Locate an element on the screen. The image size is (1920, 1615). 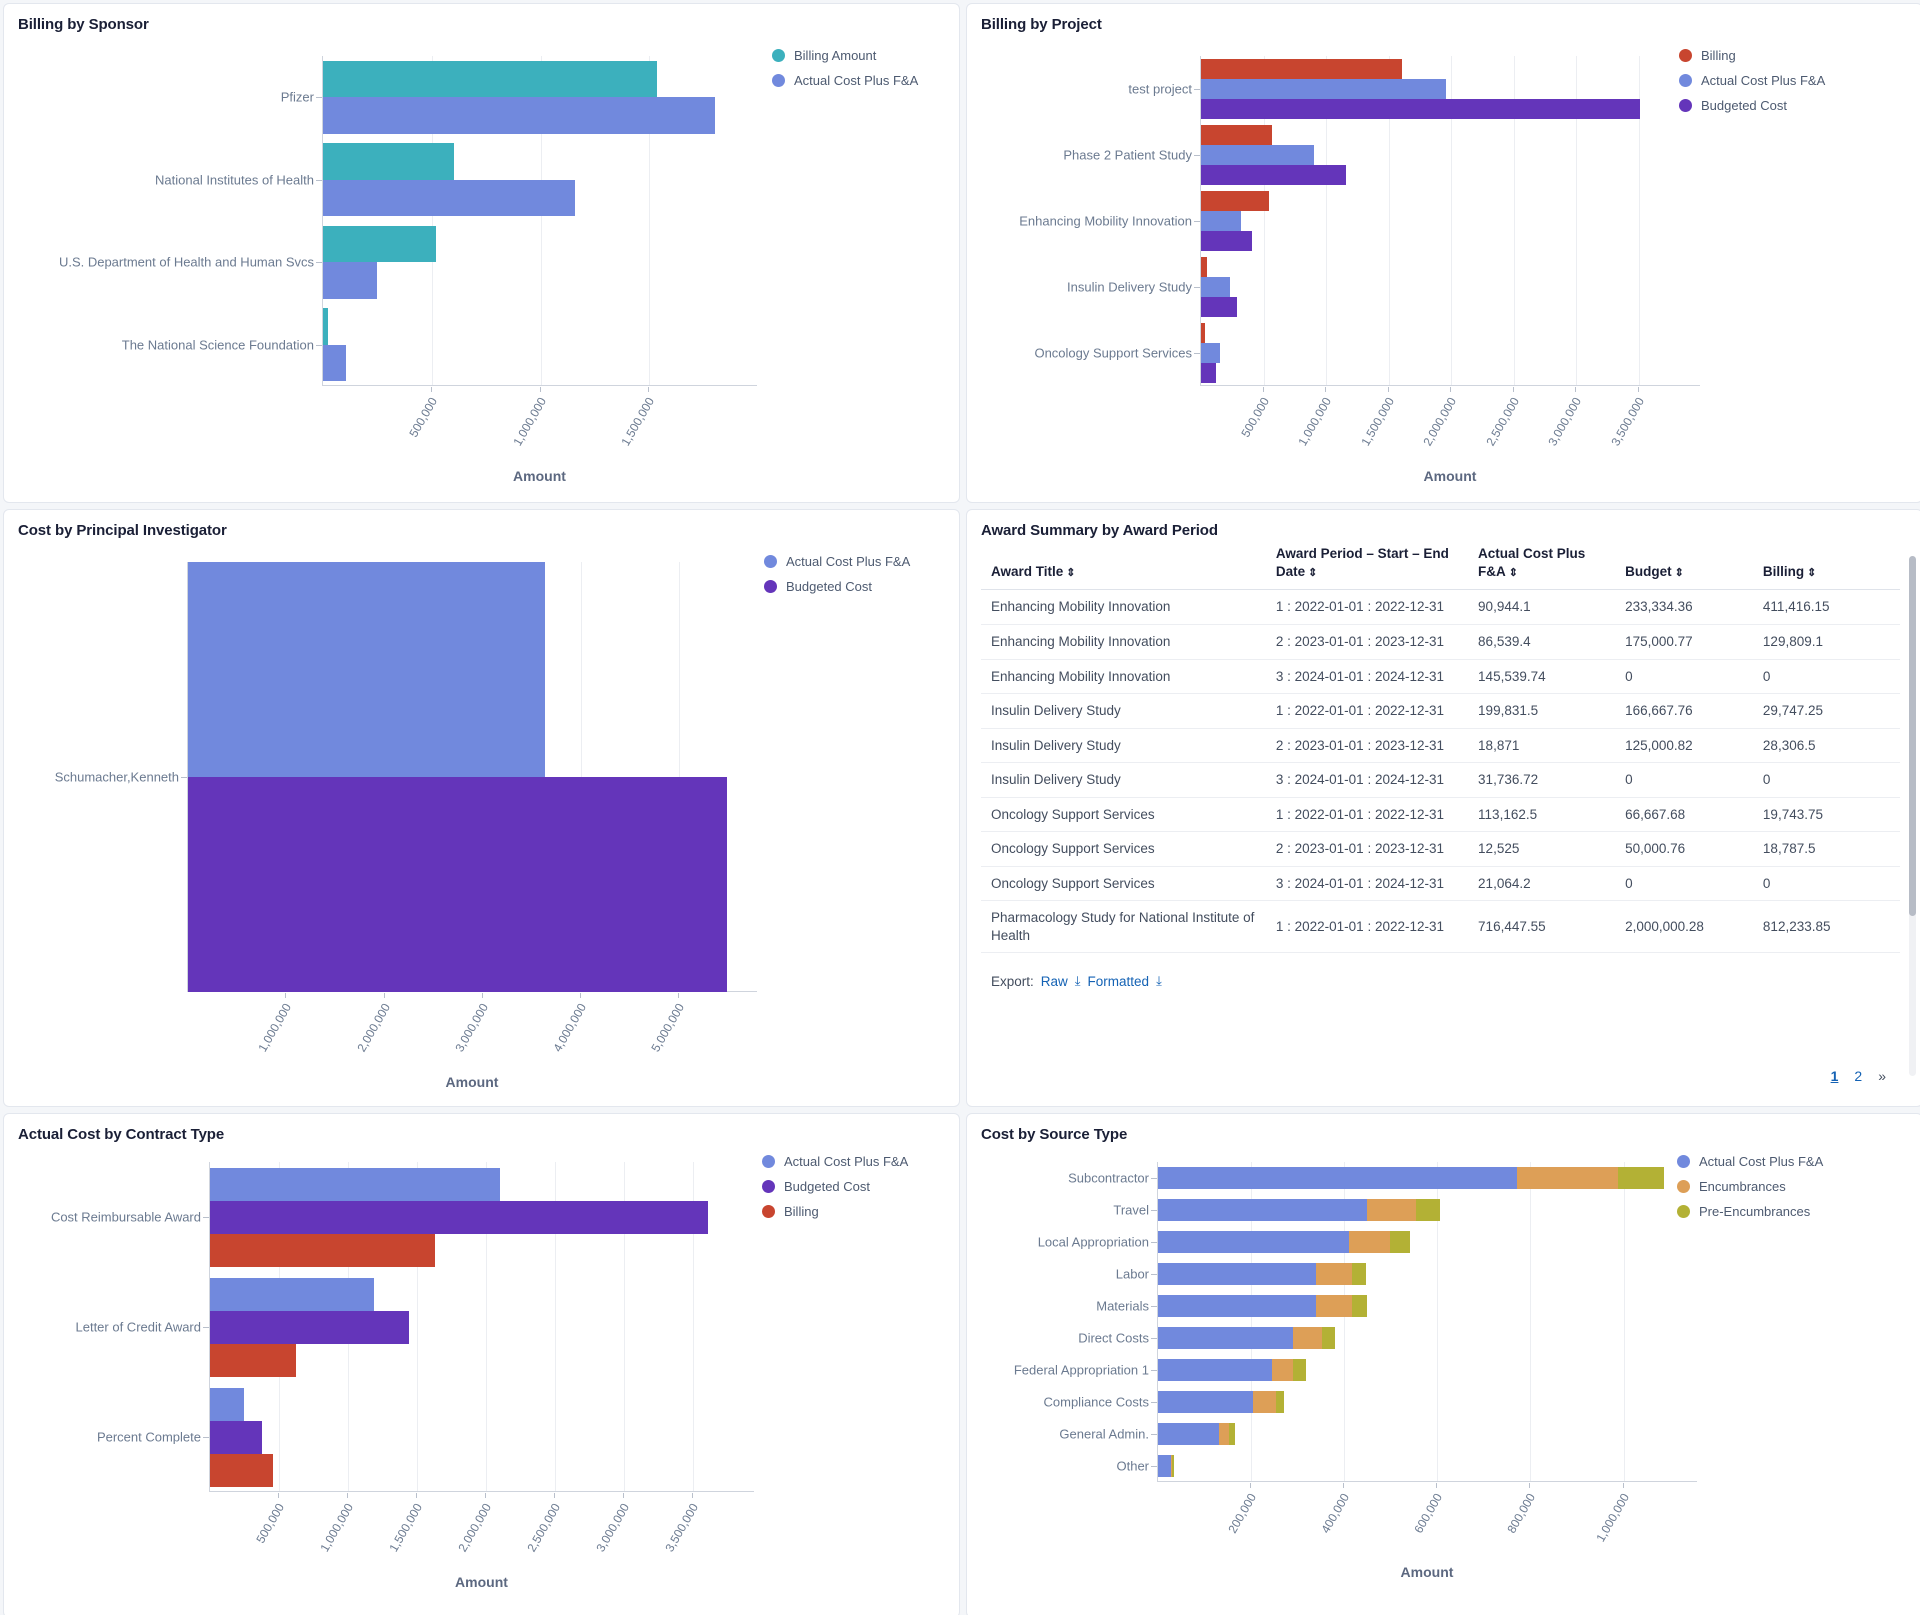
column-header-actual-cost-plus-f-a: Actual Cost Plus F&A ⇕ is located at coordinates (1542, 565).